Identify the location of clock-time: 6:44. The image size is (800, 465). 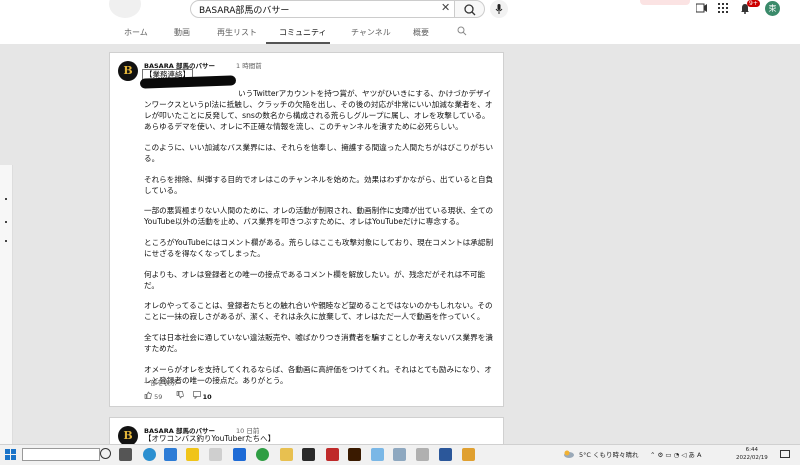
(752, 450).